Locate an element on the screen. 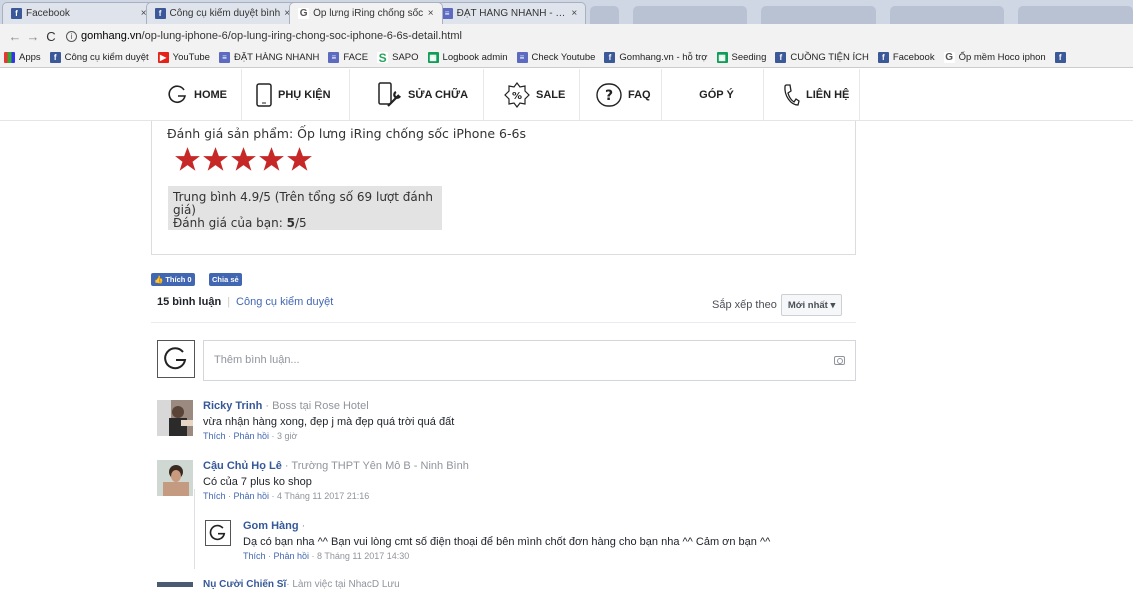 This screenshot has height=589, width=1133. bookmark-label: SAPO is located at coordinates (405, 57).